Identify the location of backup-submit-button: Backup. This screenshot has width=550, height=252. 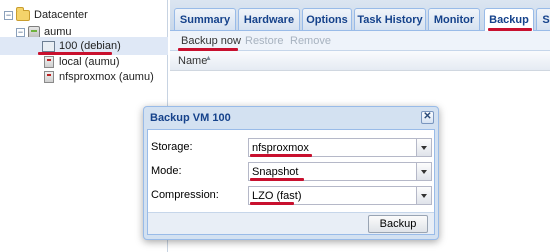
(398, 224).